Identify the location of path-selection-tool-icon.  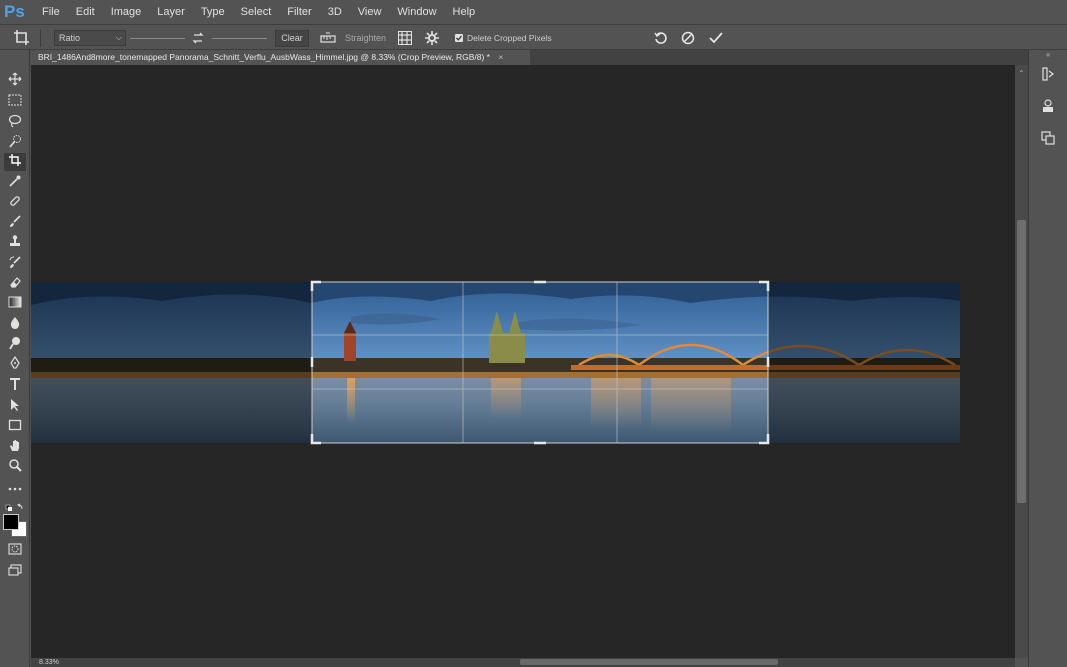
(15, 407).